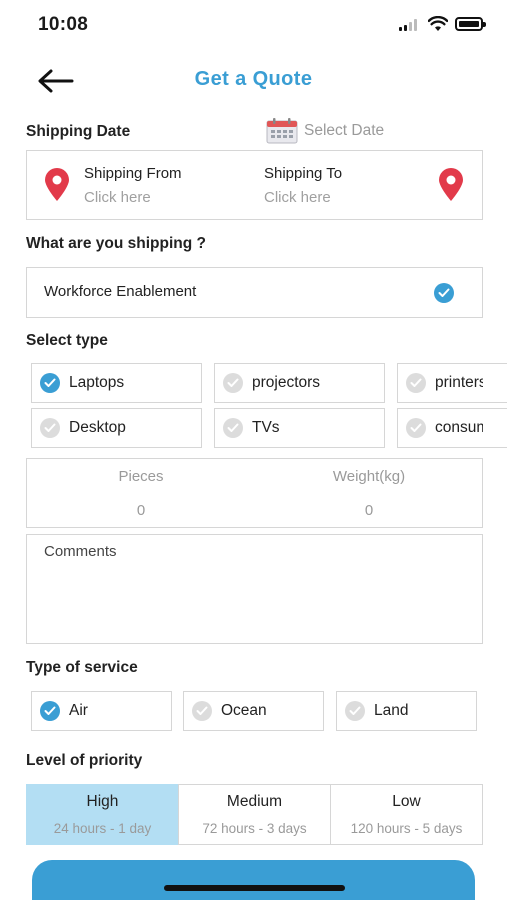 The image size is (507, 900). Describe the element at coordinates (369, 510) in the screenshot. I see `weight-input: 0` at that location.